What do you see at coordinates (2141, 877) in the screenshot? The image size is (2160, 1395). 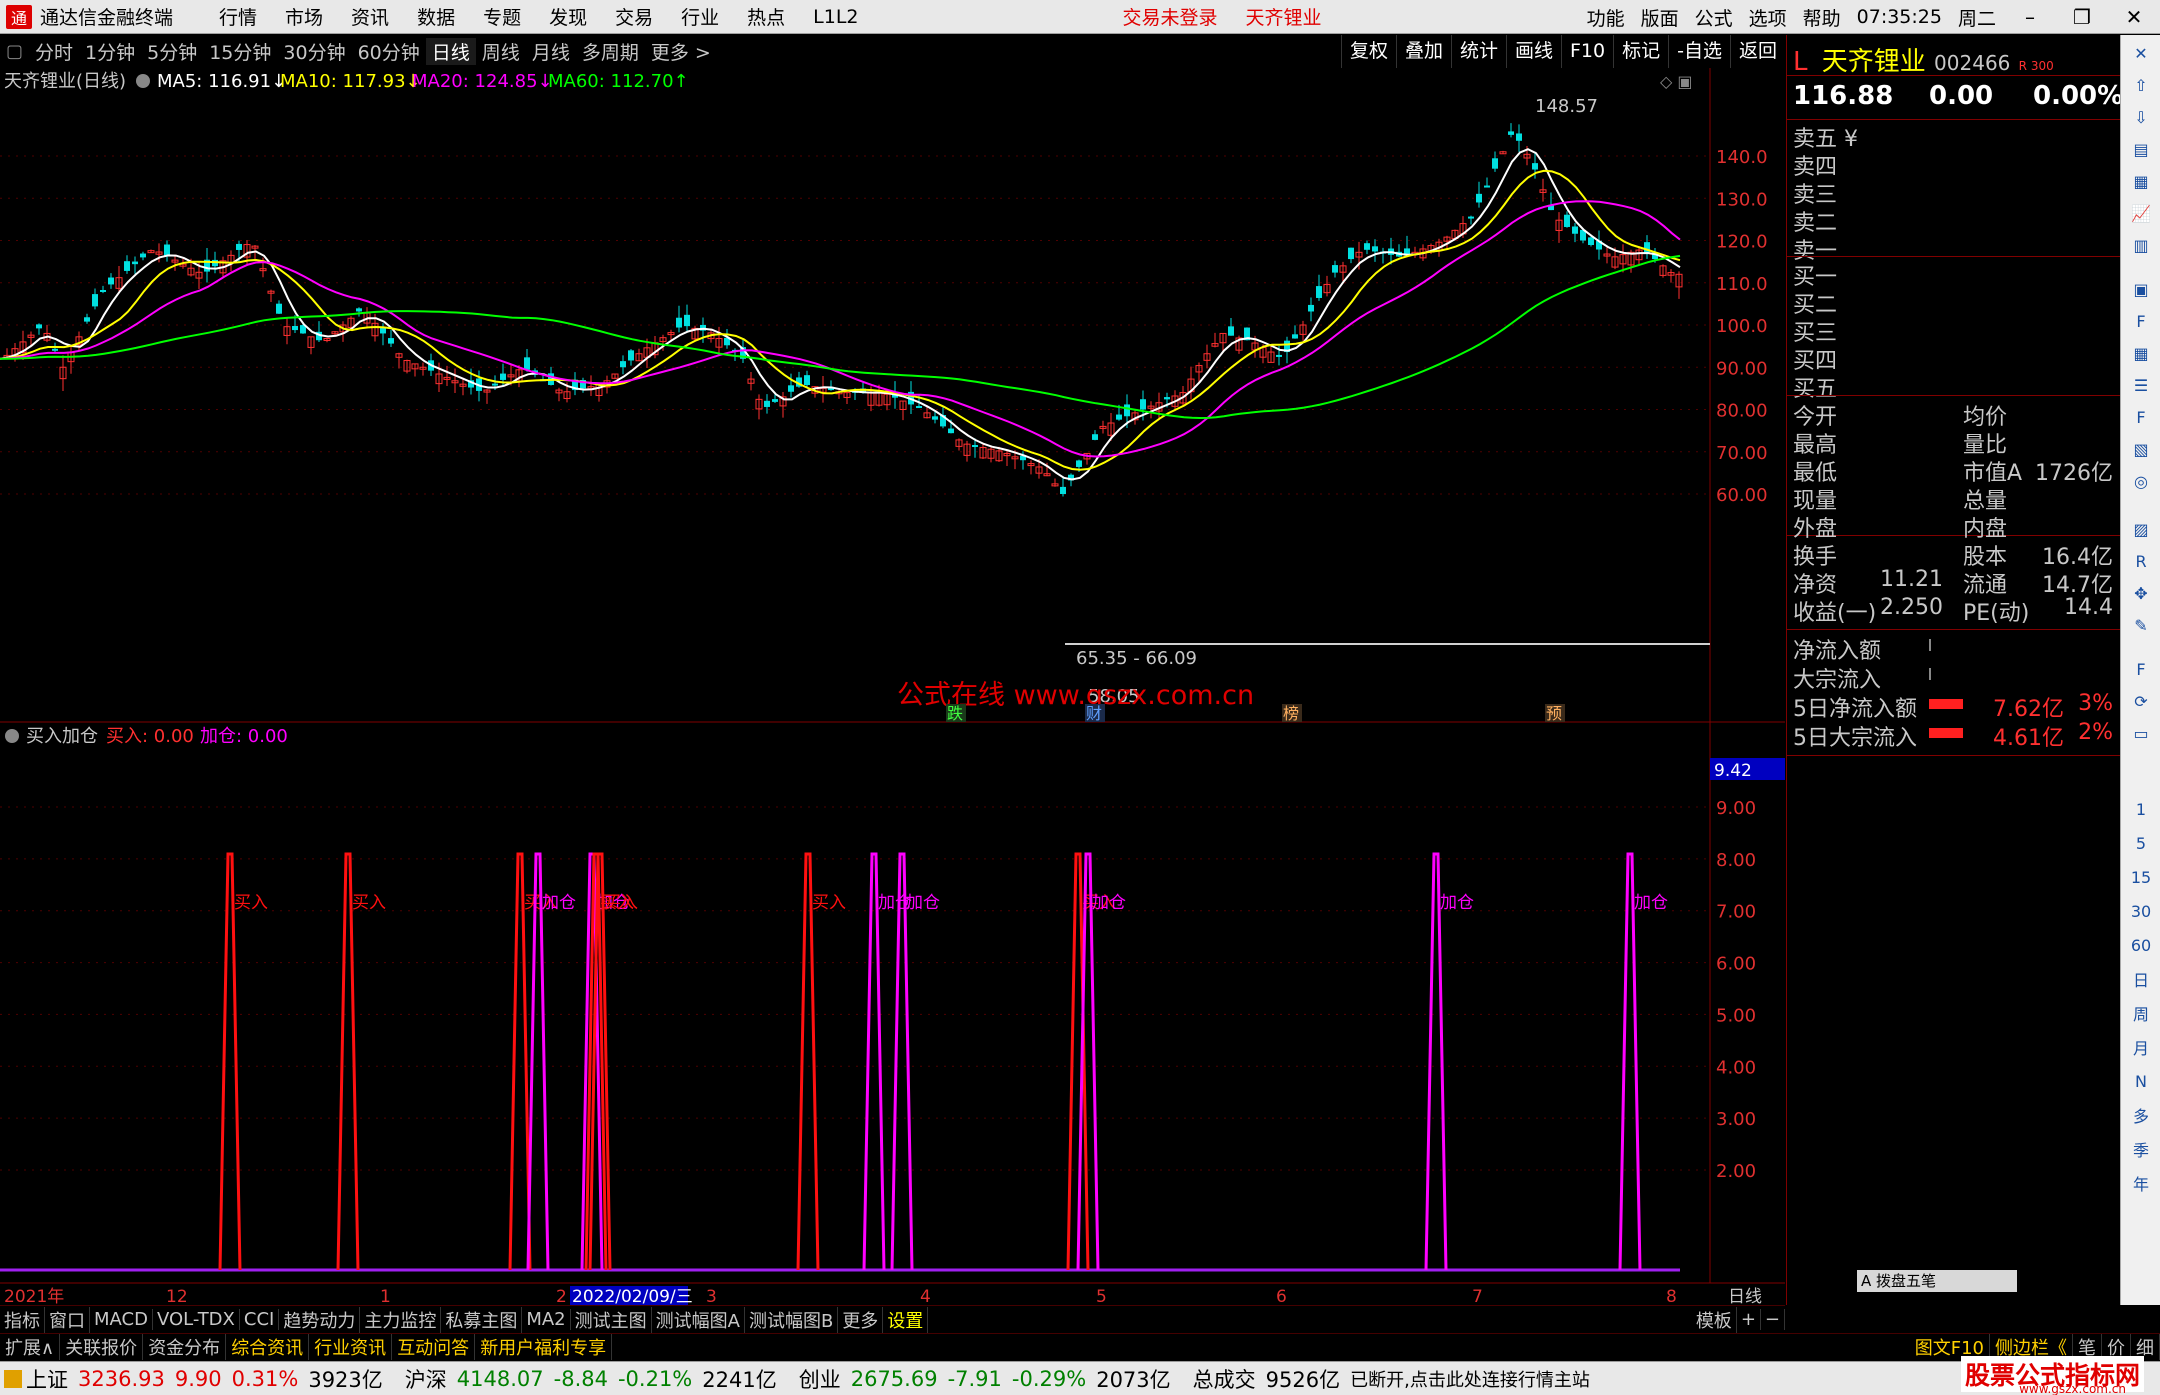 I see `side-period-2: 15` at bounding box center [2141, 877].